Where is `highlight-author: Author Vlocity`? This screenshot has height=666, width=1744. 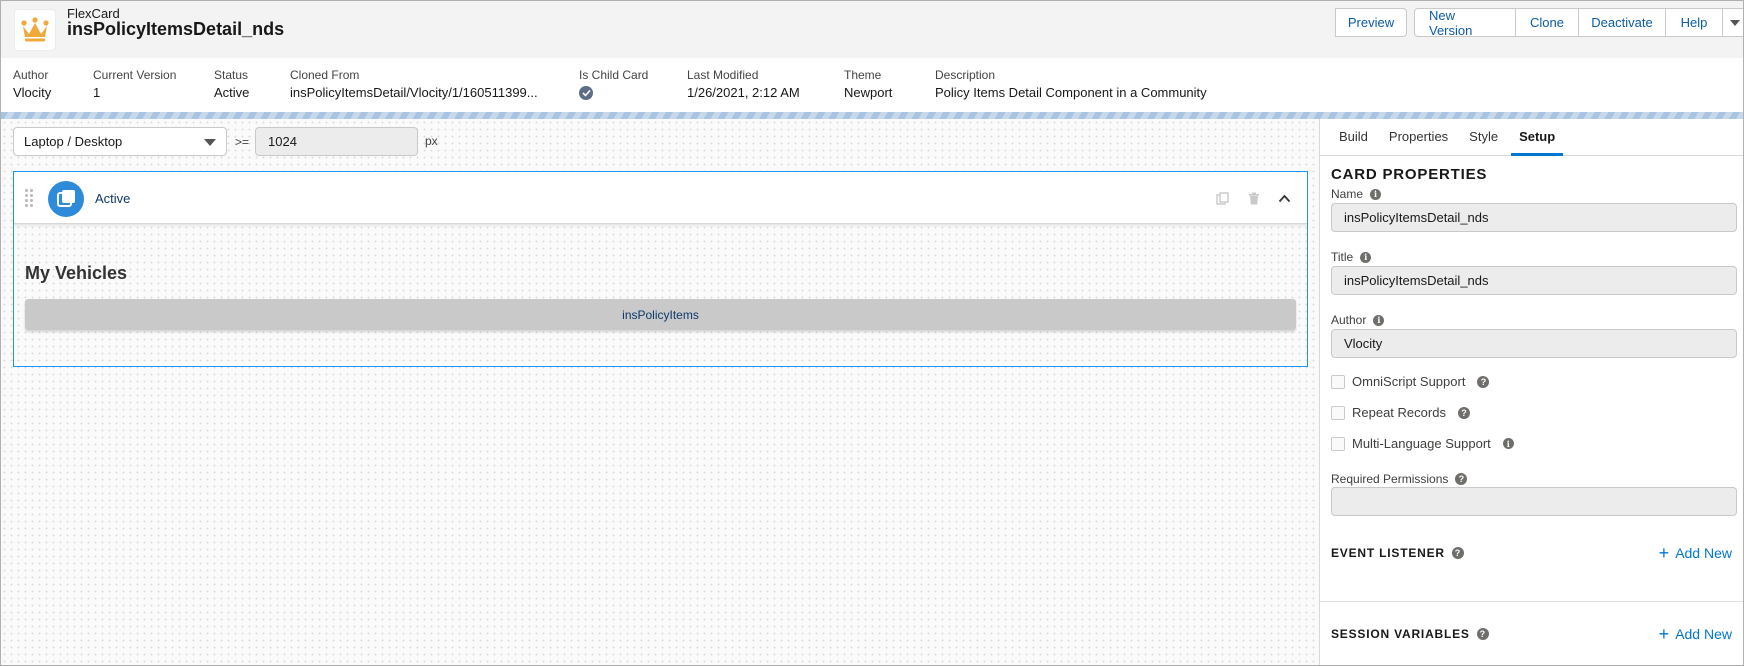
highlight-author: Author Vlocity is located at coordinates (32, 84).